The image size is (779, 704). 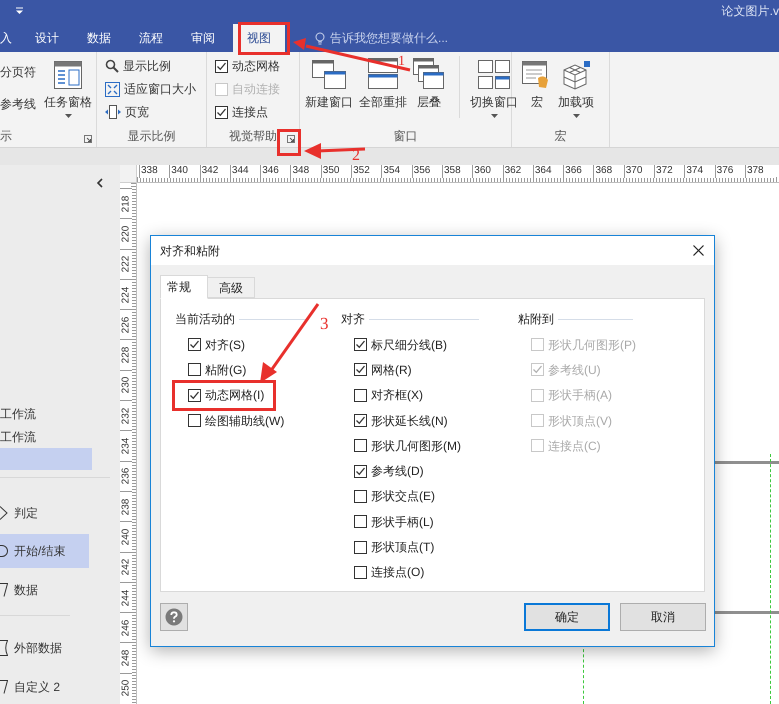 What do you see at coordinates (320, 38) in the screenshot?
I see `lightbulb-icon` at bounding box center [320, 38].